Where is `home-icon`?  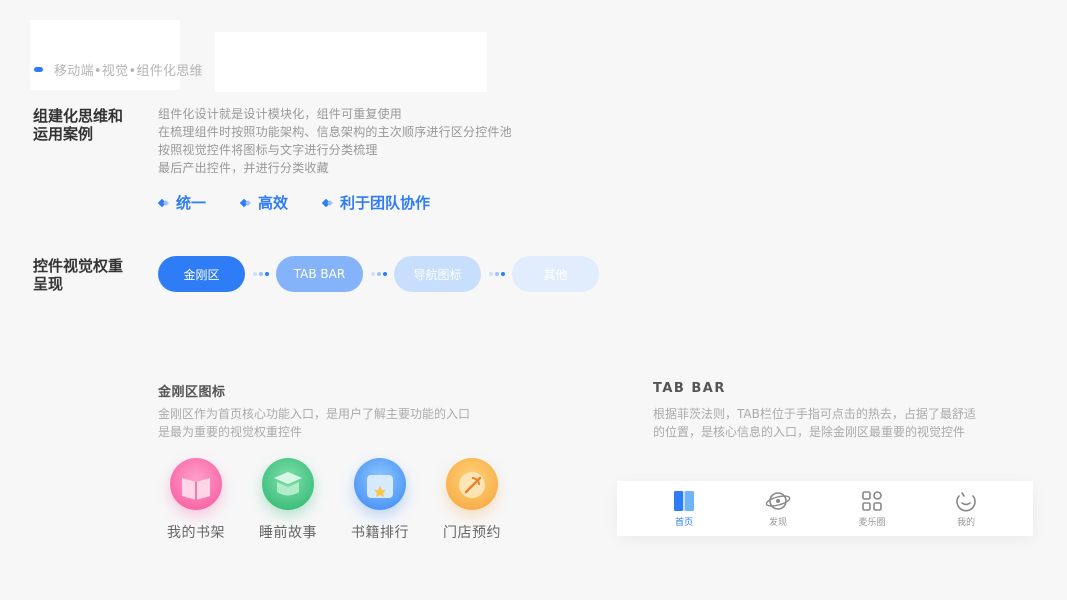
home-icon is located at coordinates (684, 501).